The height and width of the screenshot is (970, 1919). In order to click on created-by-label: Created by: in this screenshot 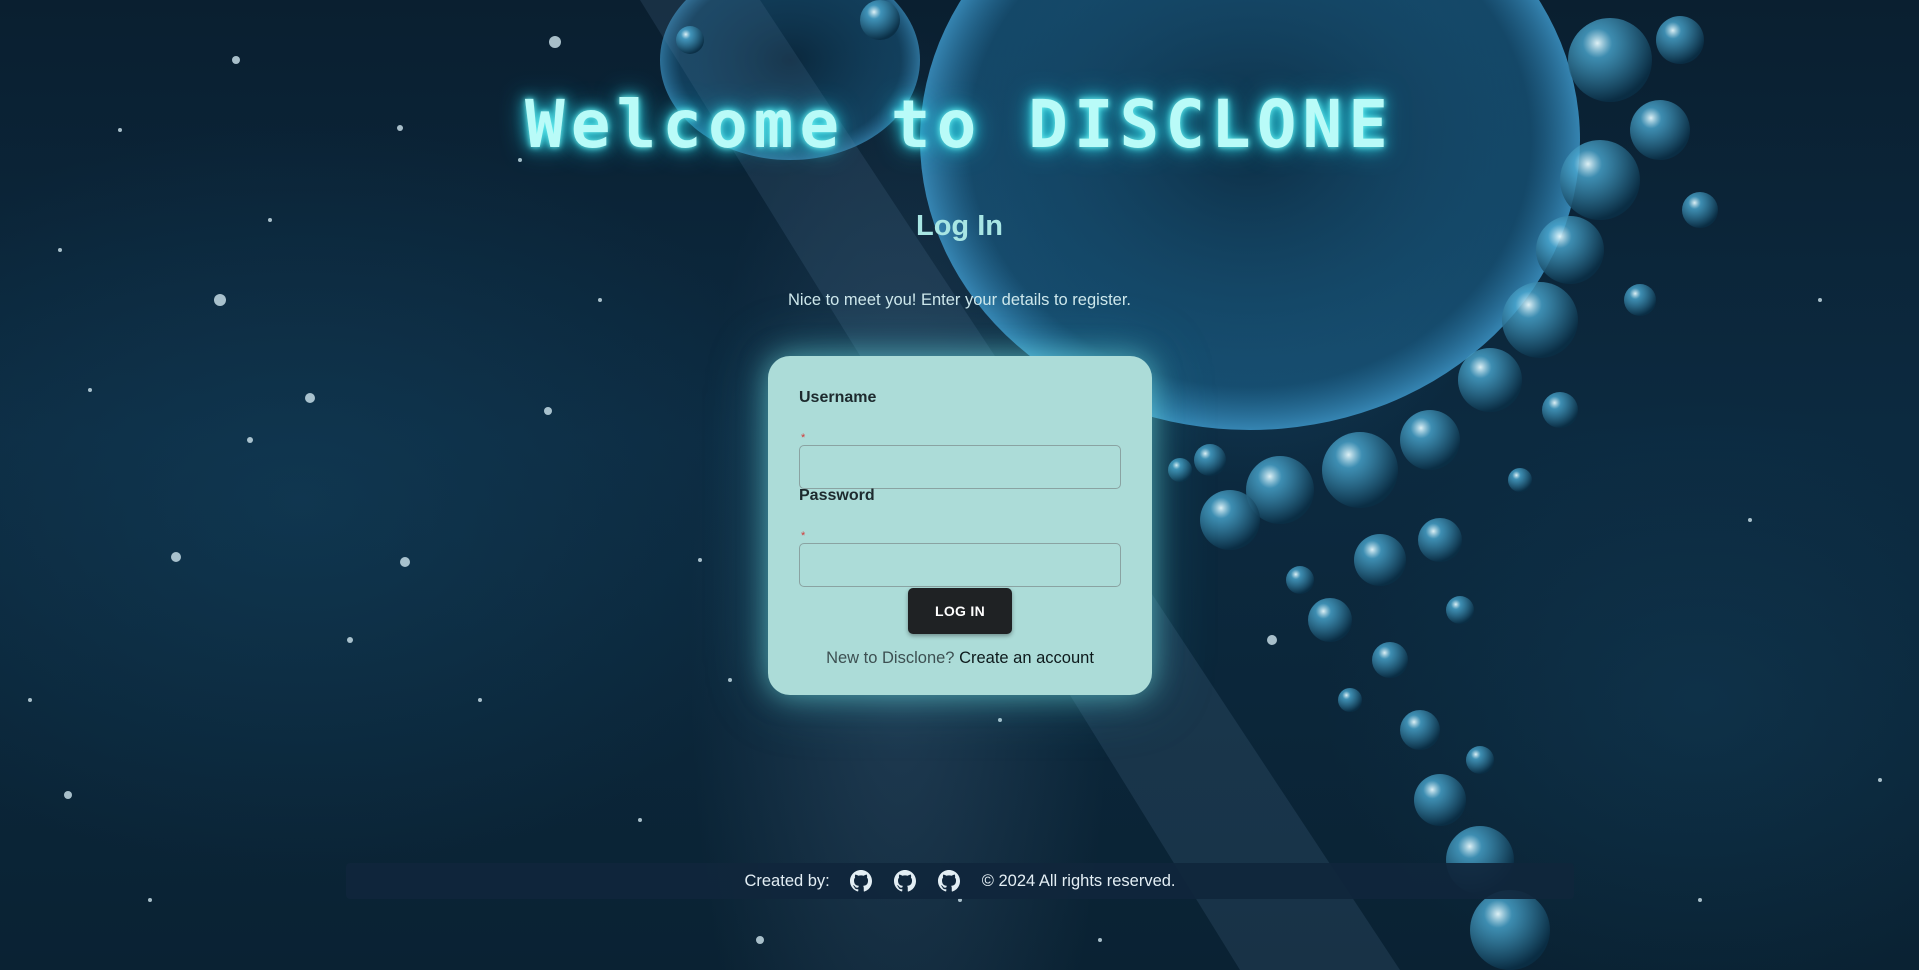, I will do `click(787, 880)`.